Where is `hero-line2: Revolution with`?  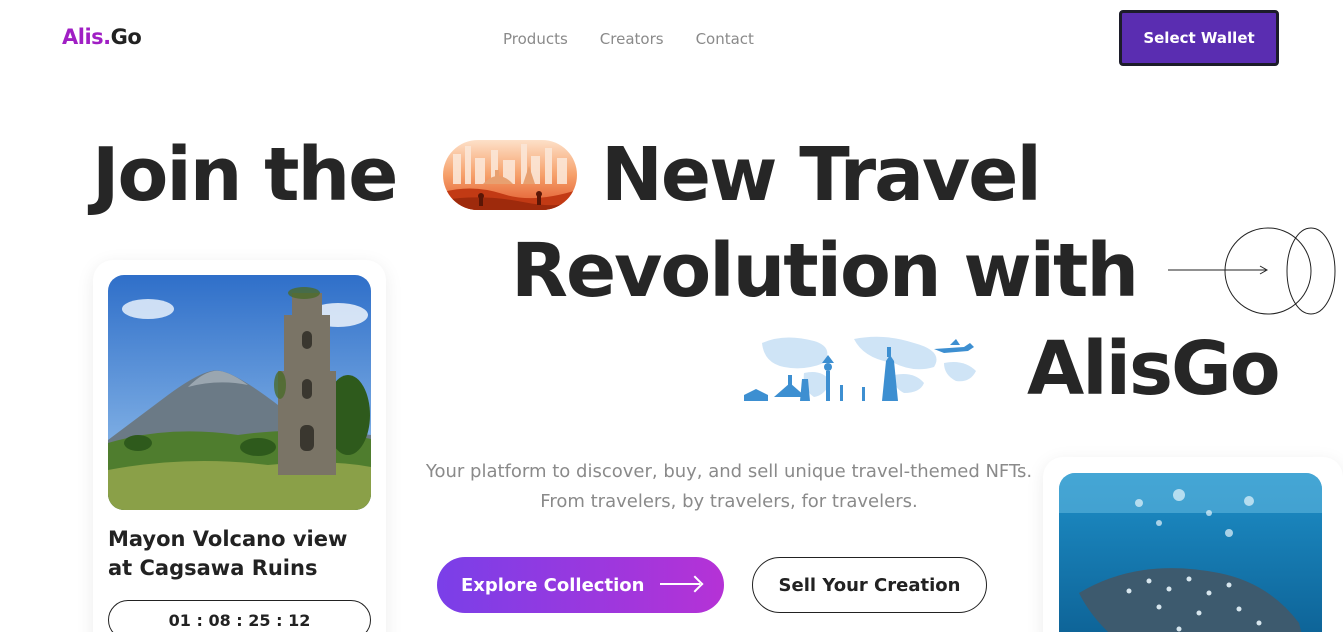
hero-line2: Revolution with is located at coordinates (825, 271).